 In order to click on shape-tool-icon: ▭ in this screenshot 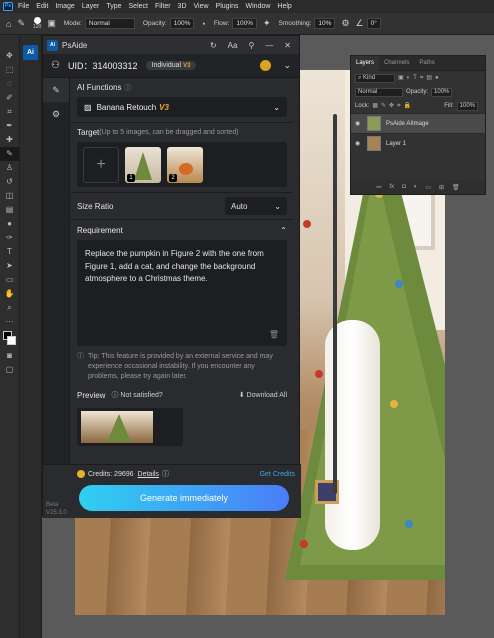, I will do `click(9, 280)`.